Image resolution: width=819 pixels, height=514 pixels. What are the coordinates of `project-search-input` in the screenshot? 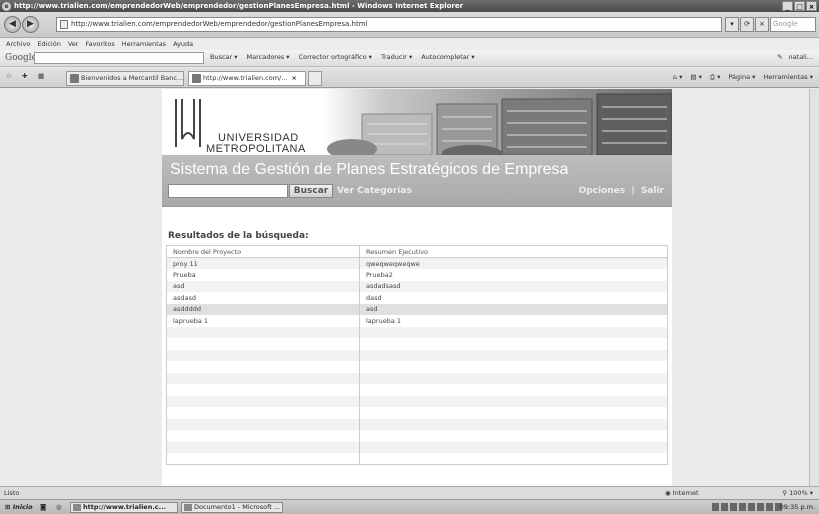 It's located at (228, 191).